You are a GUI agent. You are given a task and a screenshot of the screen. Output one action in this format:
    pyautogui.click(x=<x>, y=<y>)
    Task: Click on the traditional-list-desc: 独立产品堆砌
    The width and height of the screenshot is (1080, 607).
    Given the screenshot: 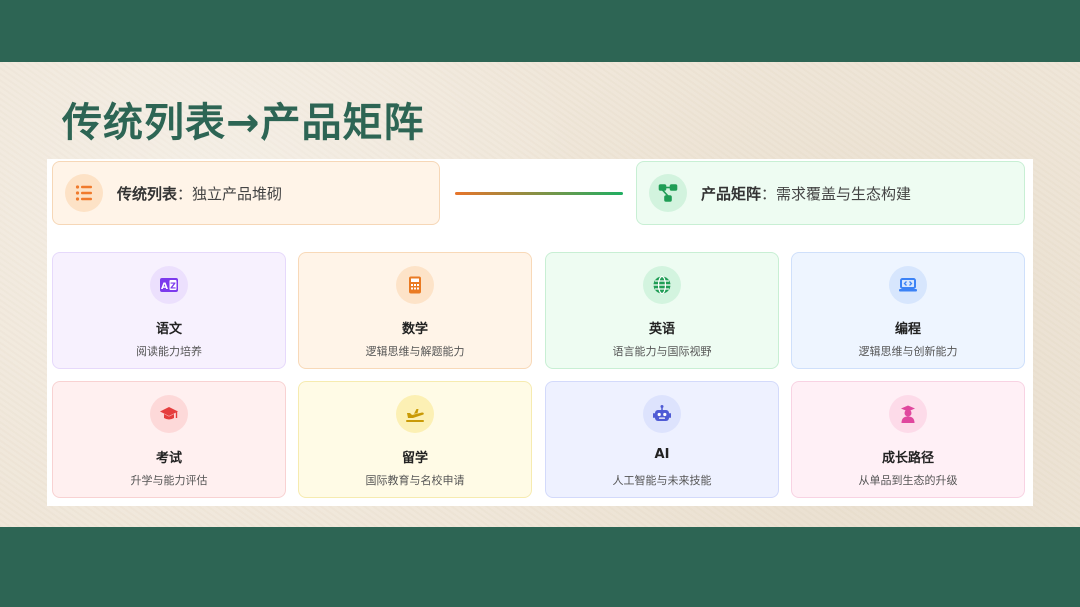 What is the action you would take?
    pyautogui.click(x=237, y=193)
    